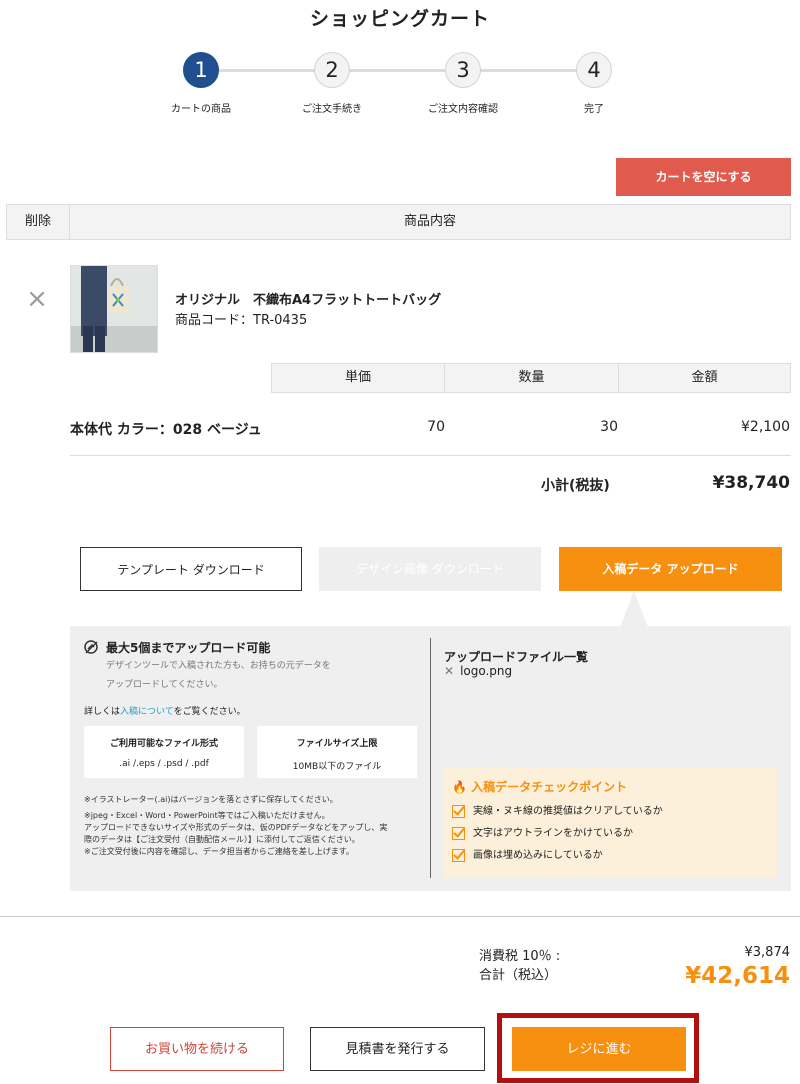  Describe the element at coordinates (399, 19) in the screenshot. I see `page-title: ショッピングカート` at that location.